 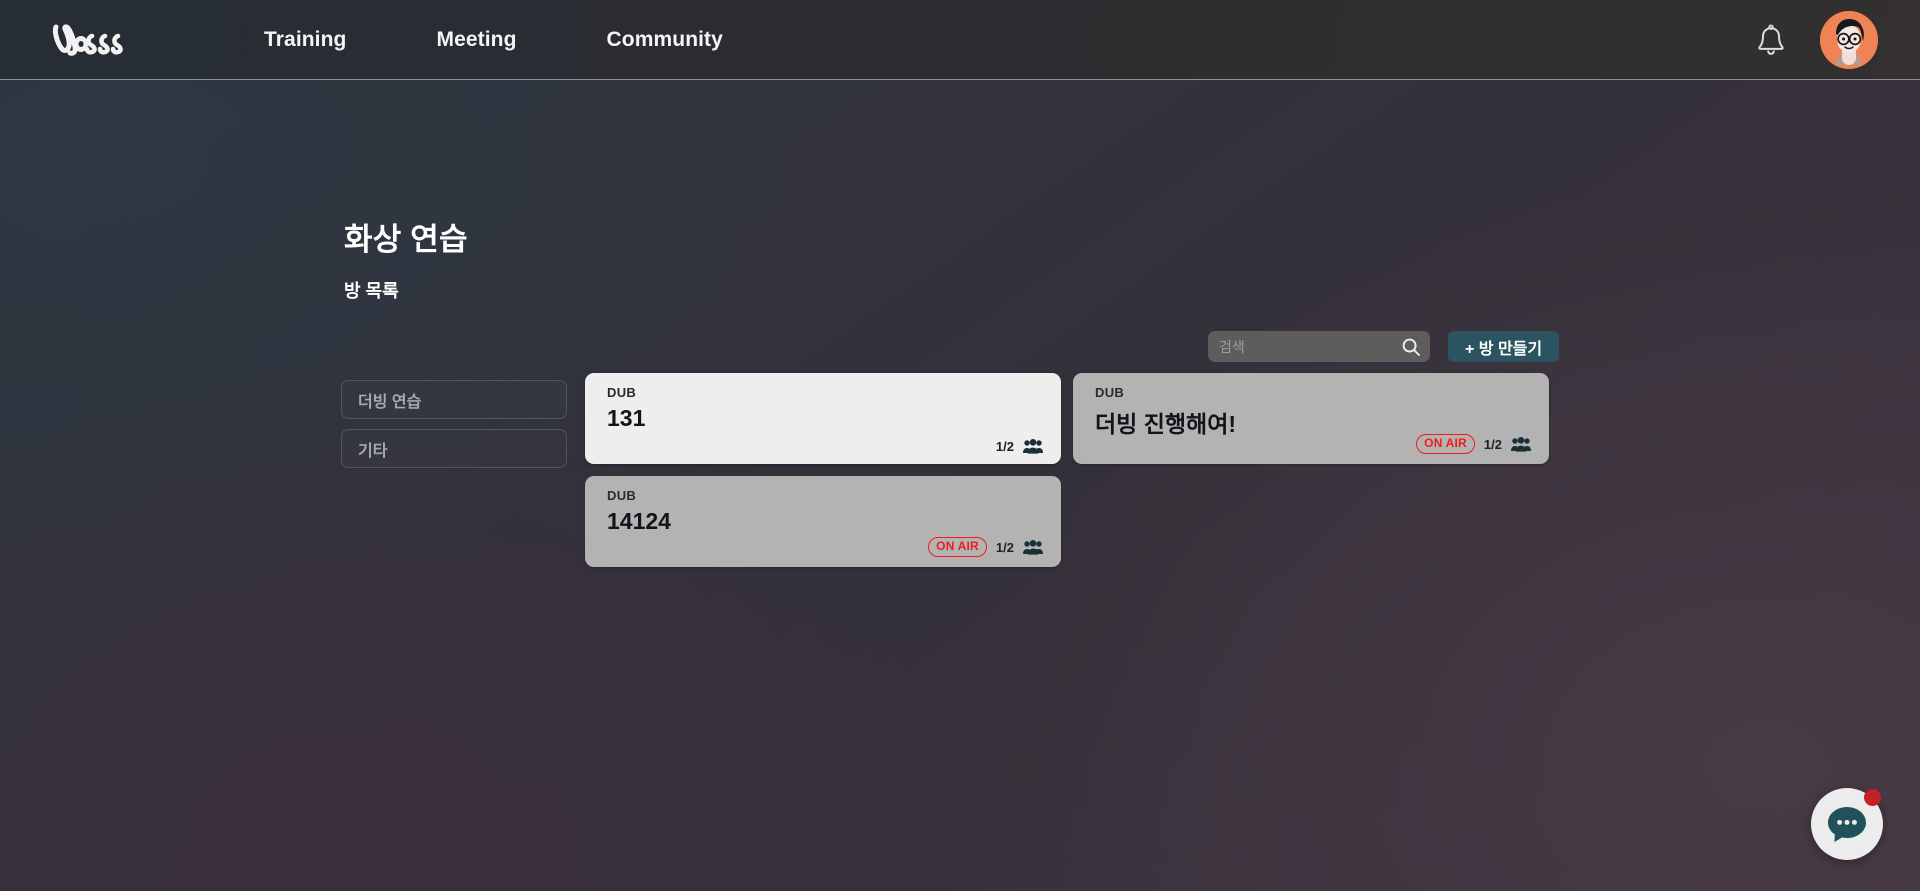 What do you see at coordinates (373, 451) in the screenshot?
I see `filter-label: 기타` at bounding box center [373, 451].